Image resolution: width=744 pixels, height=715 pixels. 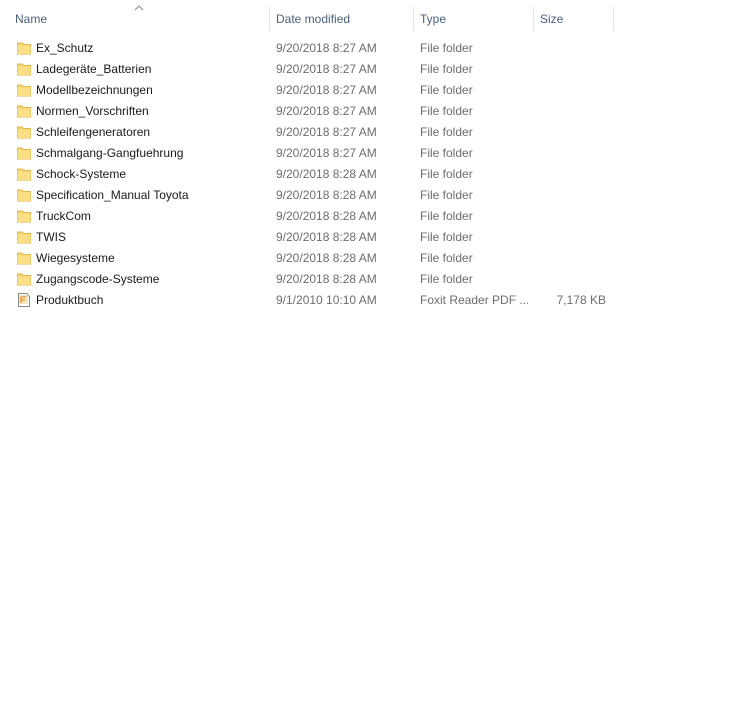 What do you see at coordinates (94, 69) in the screenshot?
I see `file-name: Ladegeräte_Batterien` at bounding box center [94, 69].